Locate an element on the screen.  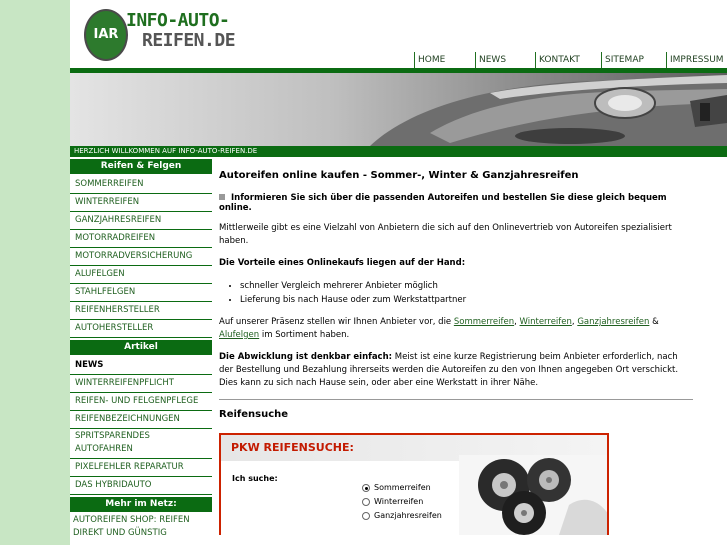
sidebar-item-ganzjahresreifen: GANZJAHRESREIFEN is located at coordinates (141, 221).